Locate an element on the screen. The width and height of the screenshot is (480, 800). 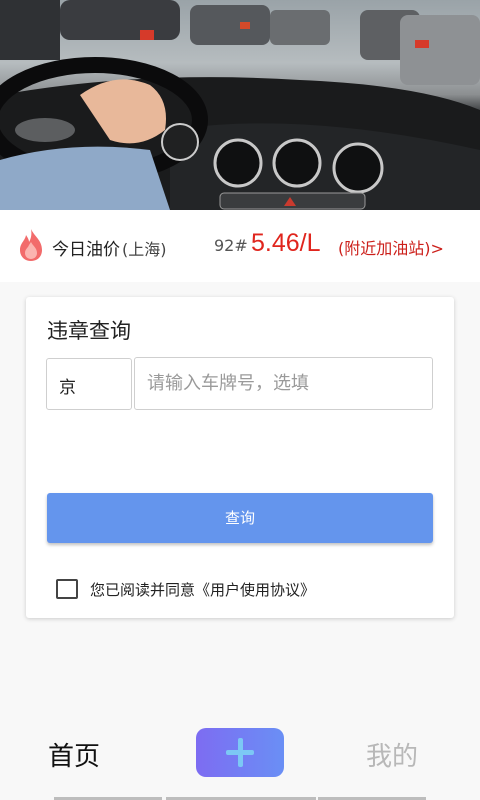
fuel-price-label: 今日油价 is located at coordinates (86, 250).